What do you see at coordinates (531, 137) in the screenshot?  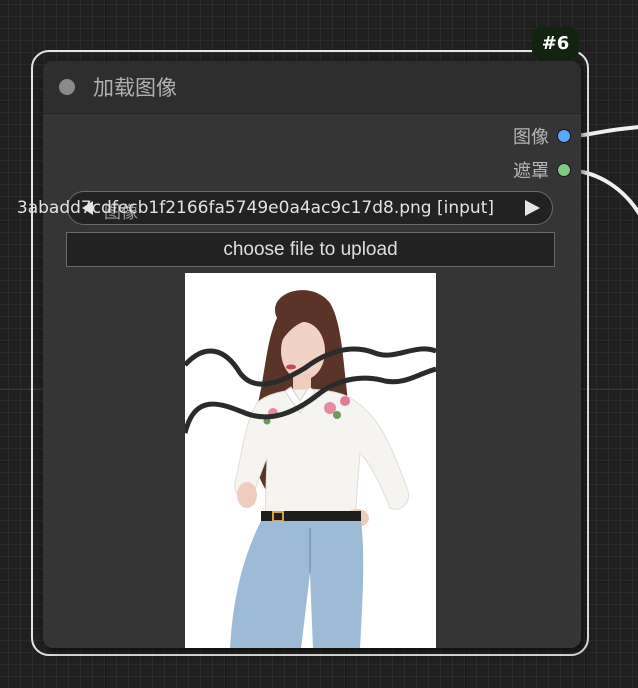 I see `output-label-image: 图像` at bounding box center [531, 137].